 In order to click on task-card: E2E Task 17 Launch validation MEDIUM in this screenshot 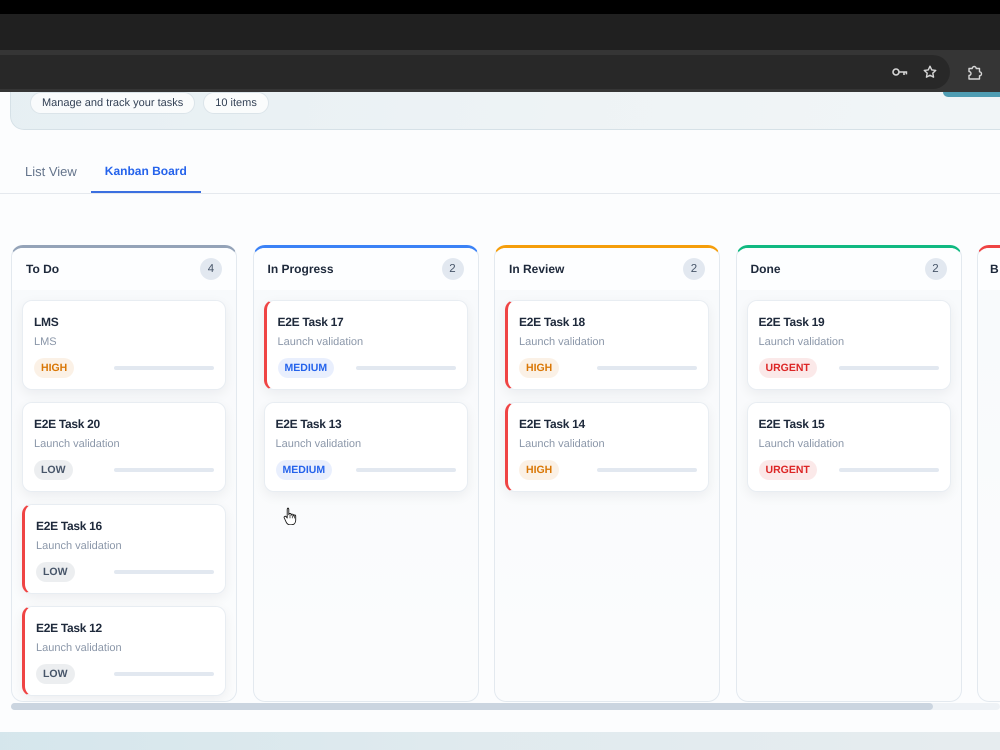, I will do `click(366, 345)`.